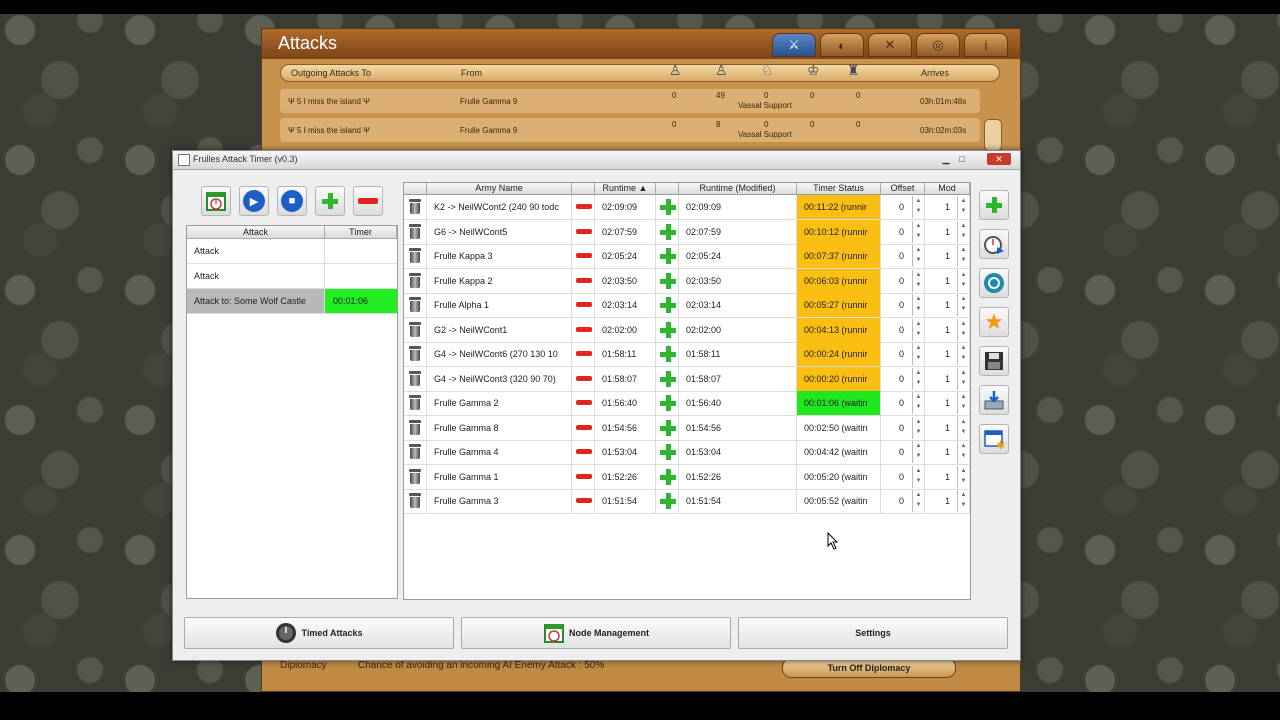  What do you see at coordinates (292, 301) in the screenshot?
I see `attack-list-item-selected: Attack to: Some Wolf Castle 00:01:06` at bounding box center [292, 301].